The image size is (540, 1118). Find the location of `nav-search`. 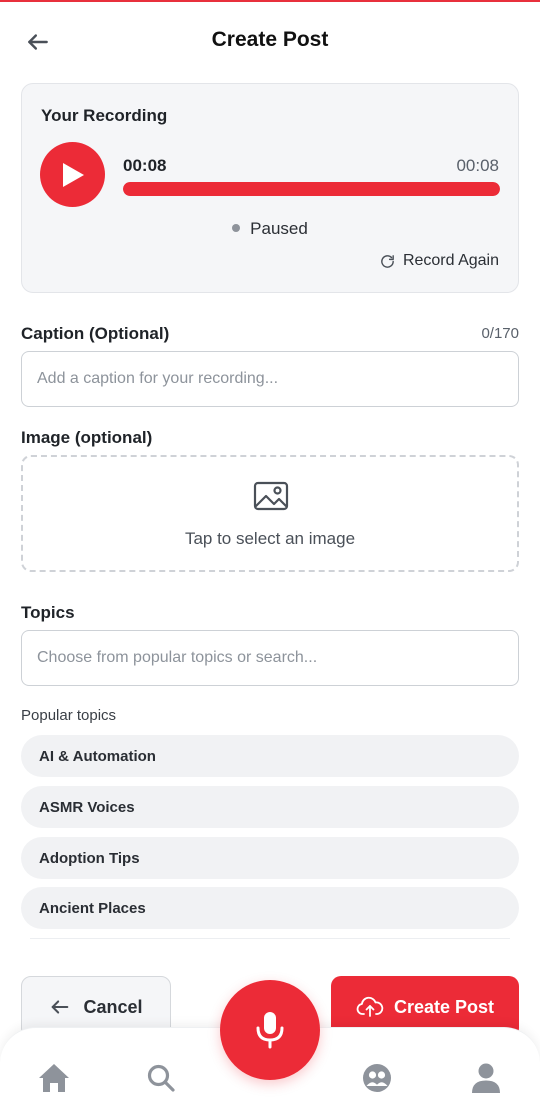

nav-search is located at coordinates (161, 1078).